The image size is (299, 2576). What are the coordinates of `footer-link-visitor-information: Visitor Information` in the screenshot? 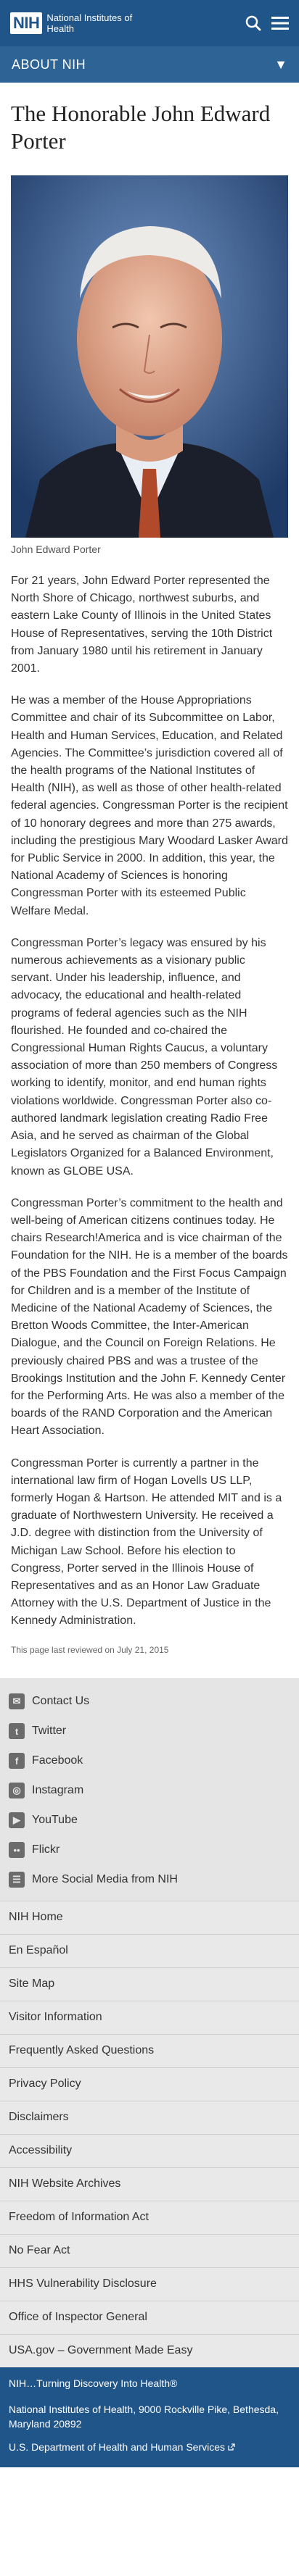 It's located at (149, 2017).